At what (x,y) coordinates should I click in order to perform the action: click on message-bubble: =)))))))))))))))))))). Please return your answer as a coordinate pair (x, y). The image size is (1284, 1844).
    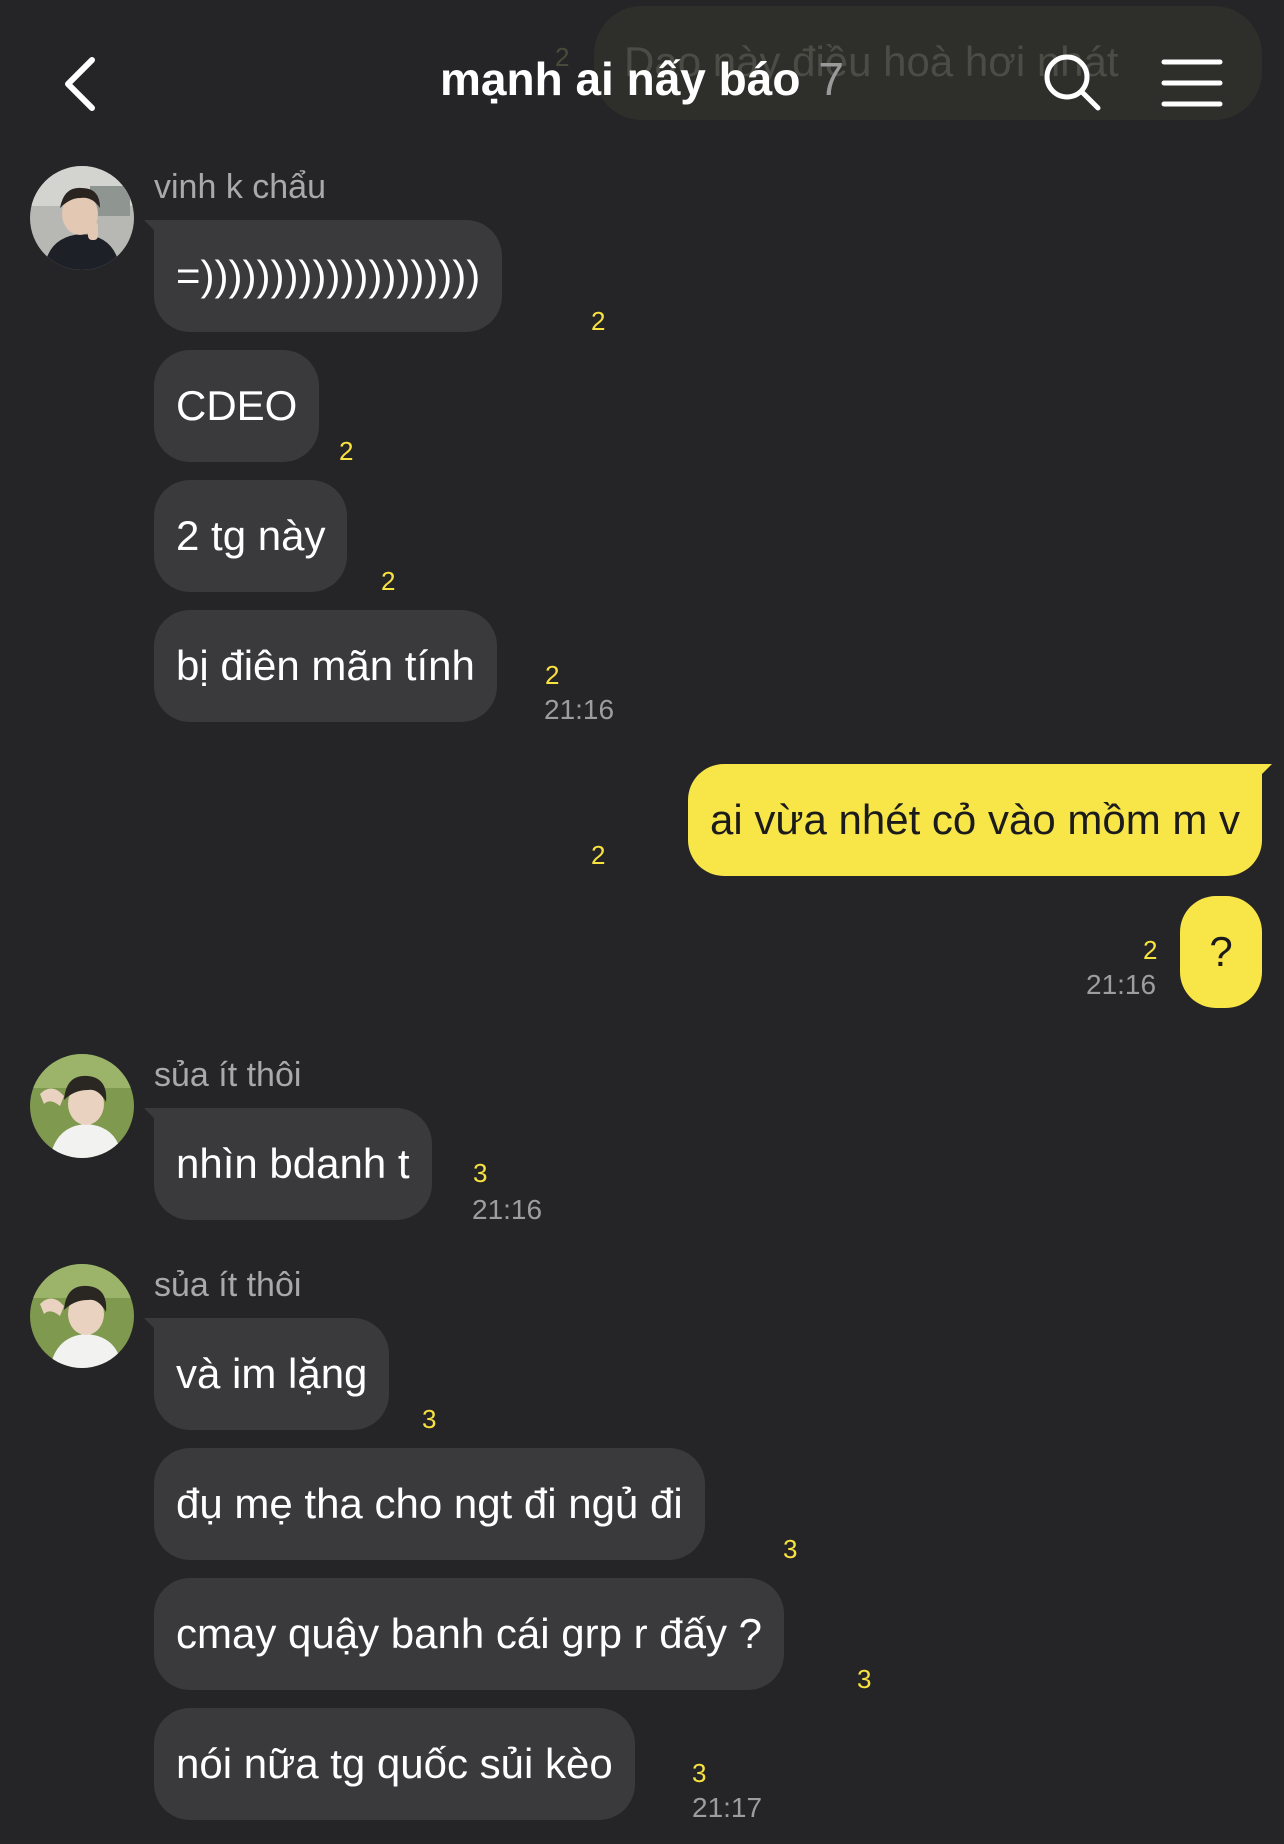
    Looking at the image, I should click on (328, 276).